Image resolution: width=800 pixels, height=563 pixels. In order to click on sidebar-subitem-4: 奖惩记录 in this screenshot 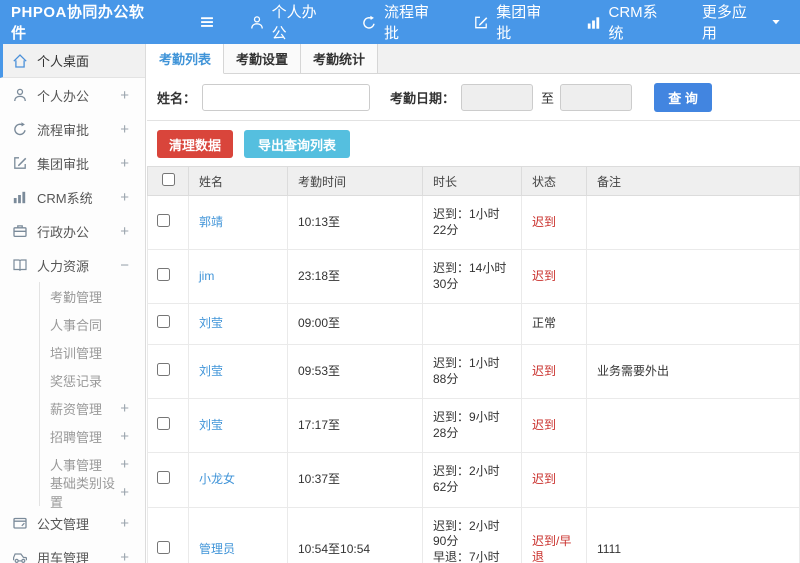, I will do `click(92, 380)`.